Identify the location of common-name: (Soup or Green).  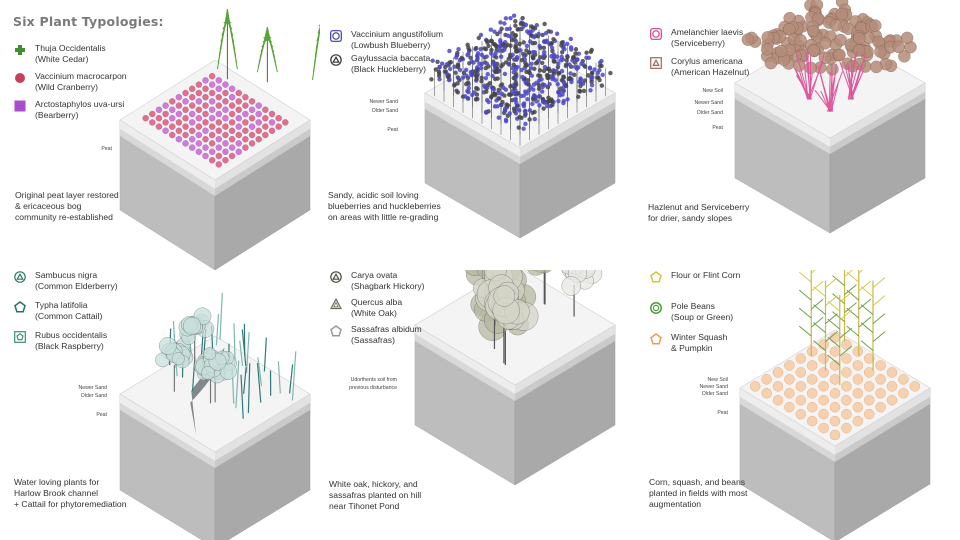
(702, 317).